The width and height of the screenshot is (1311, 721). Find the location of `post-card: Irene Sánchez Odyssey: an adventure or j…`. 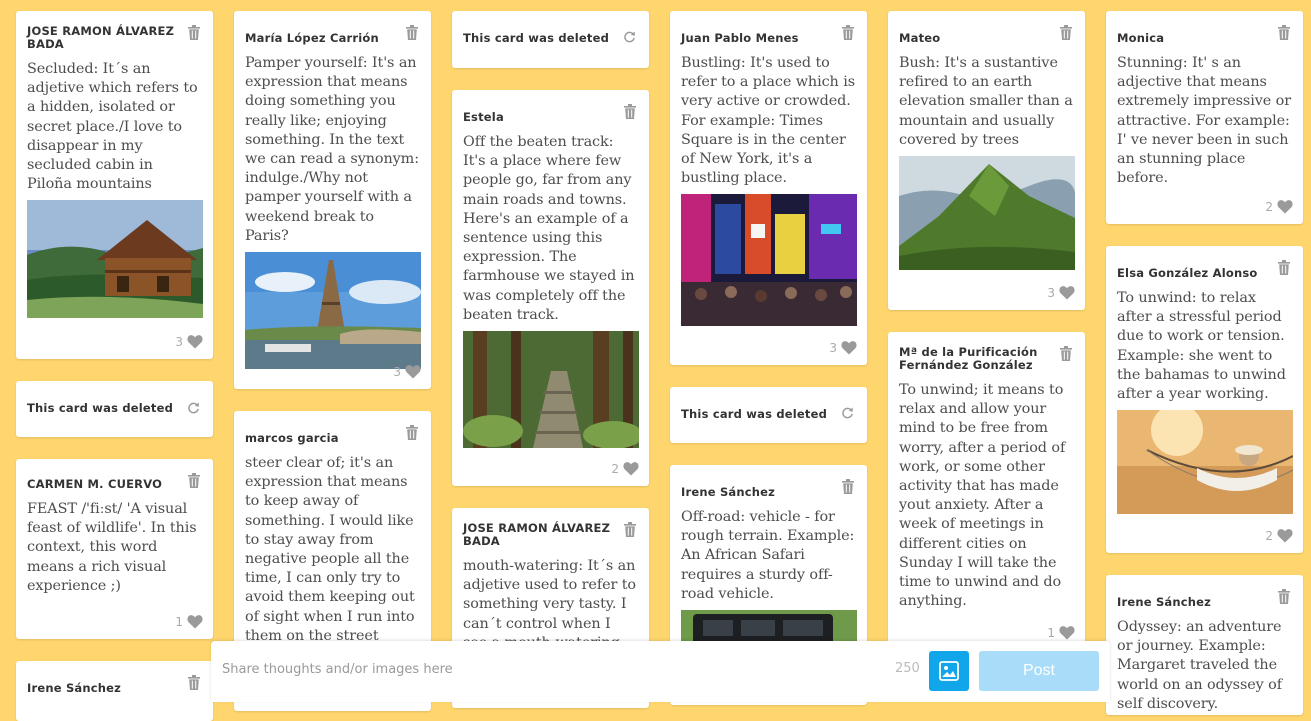

post-card: Irene Sánchez Odyssey: an adventure or j… is located at coordinates (1204, 645).